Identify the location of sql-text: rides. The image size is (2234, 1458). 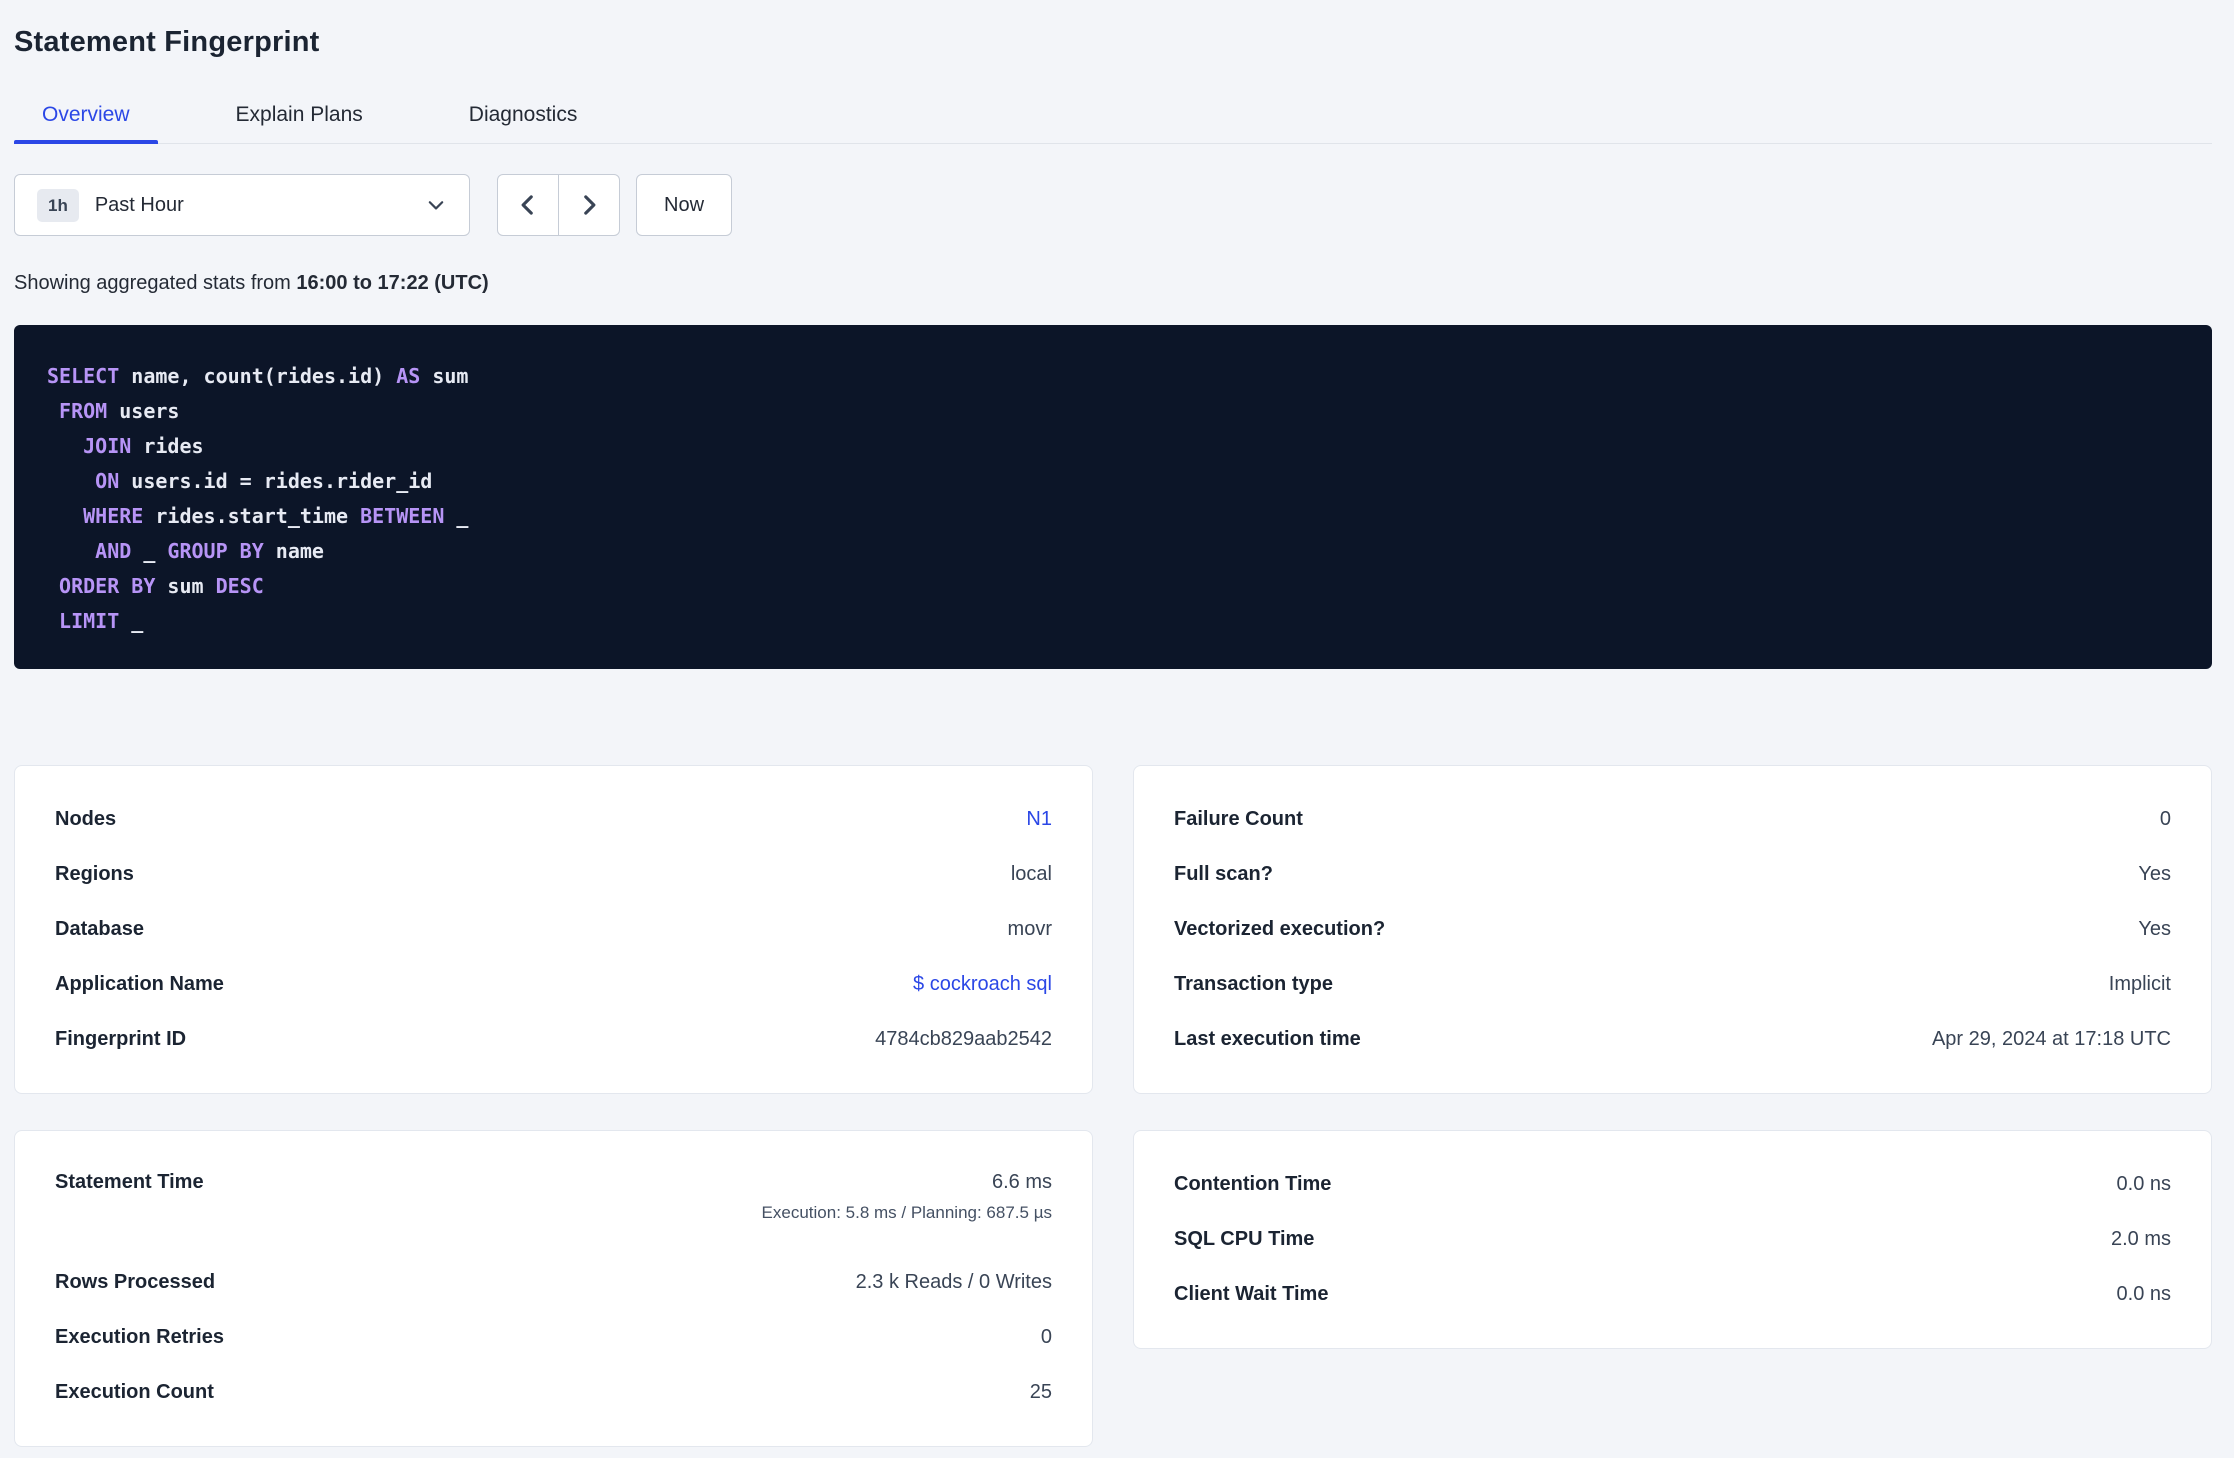
(167, 446).